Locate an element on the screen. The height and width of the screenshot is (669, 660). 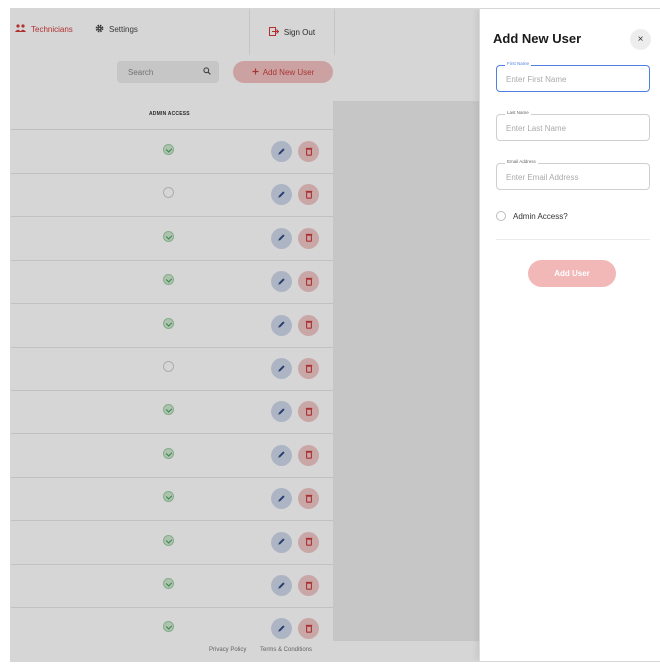
first-name-label: First Name is located at coordinates (518, 63).